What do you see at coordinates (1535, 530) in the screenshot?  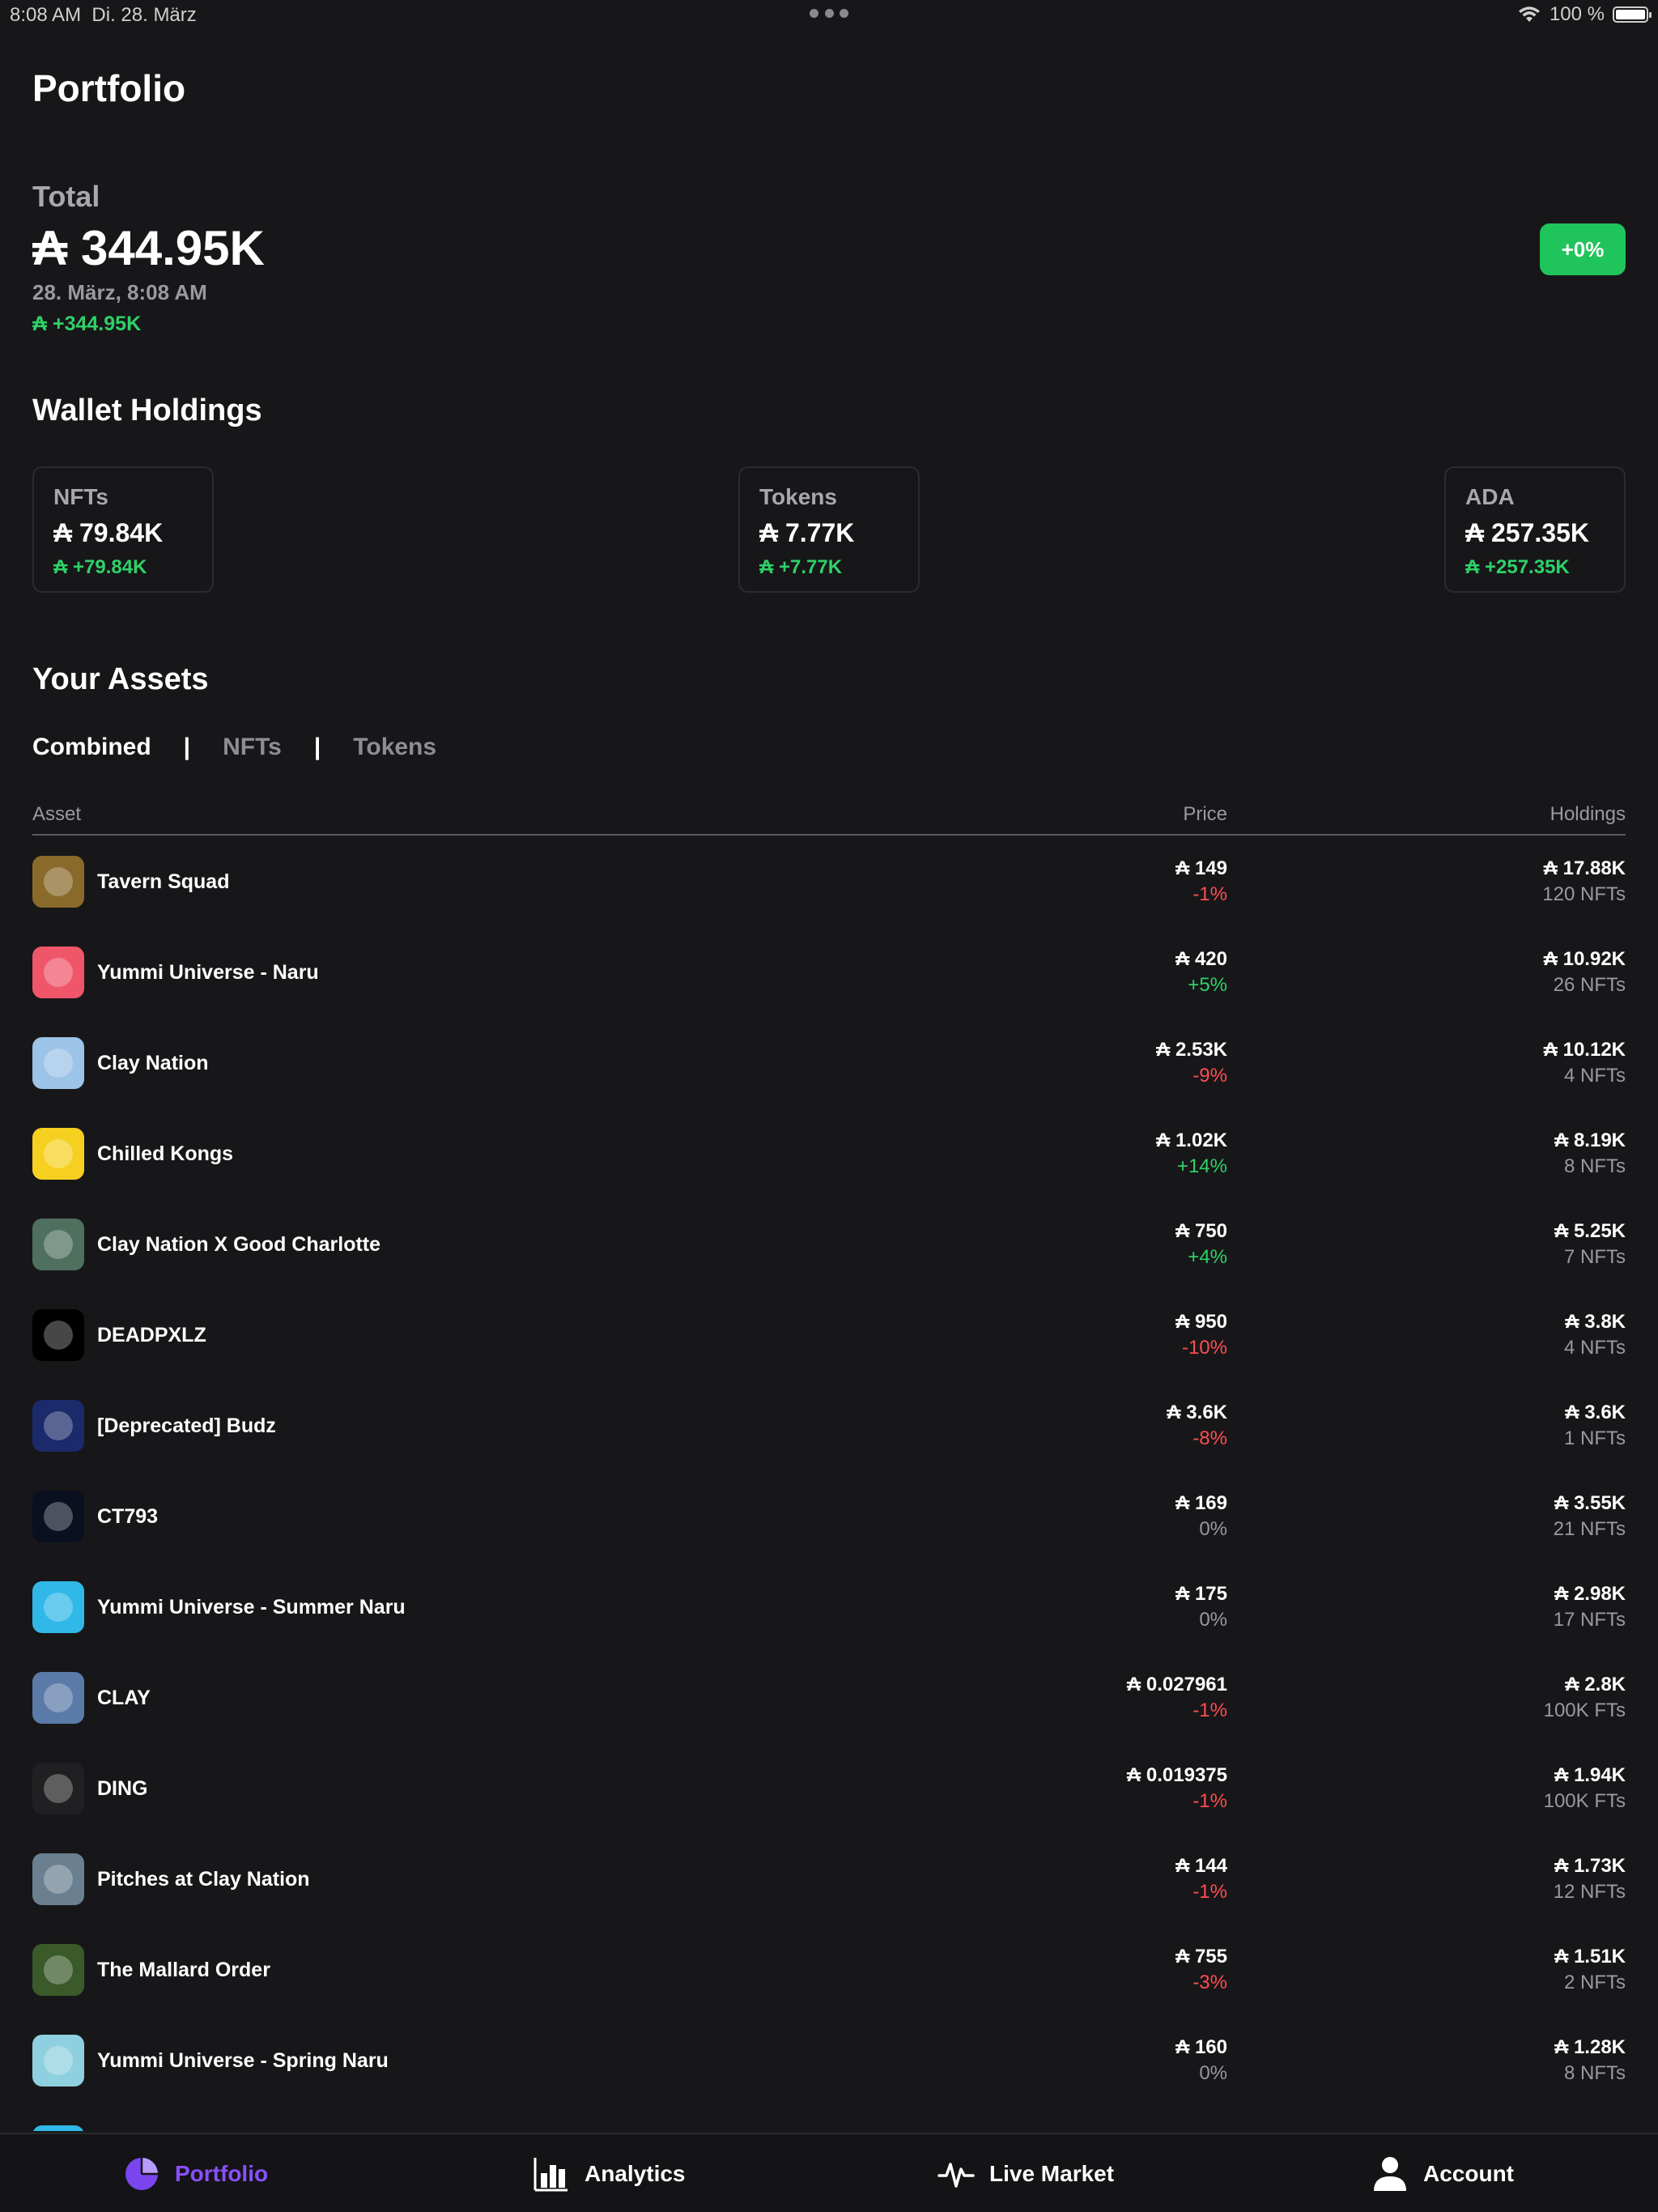 I see `holding-card-ada: ADA ₳ 257.35K ₳ +257.35K` at bounding box center [1535, 530].